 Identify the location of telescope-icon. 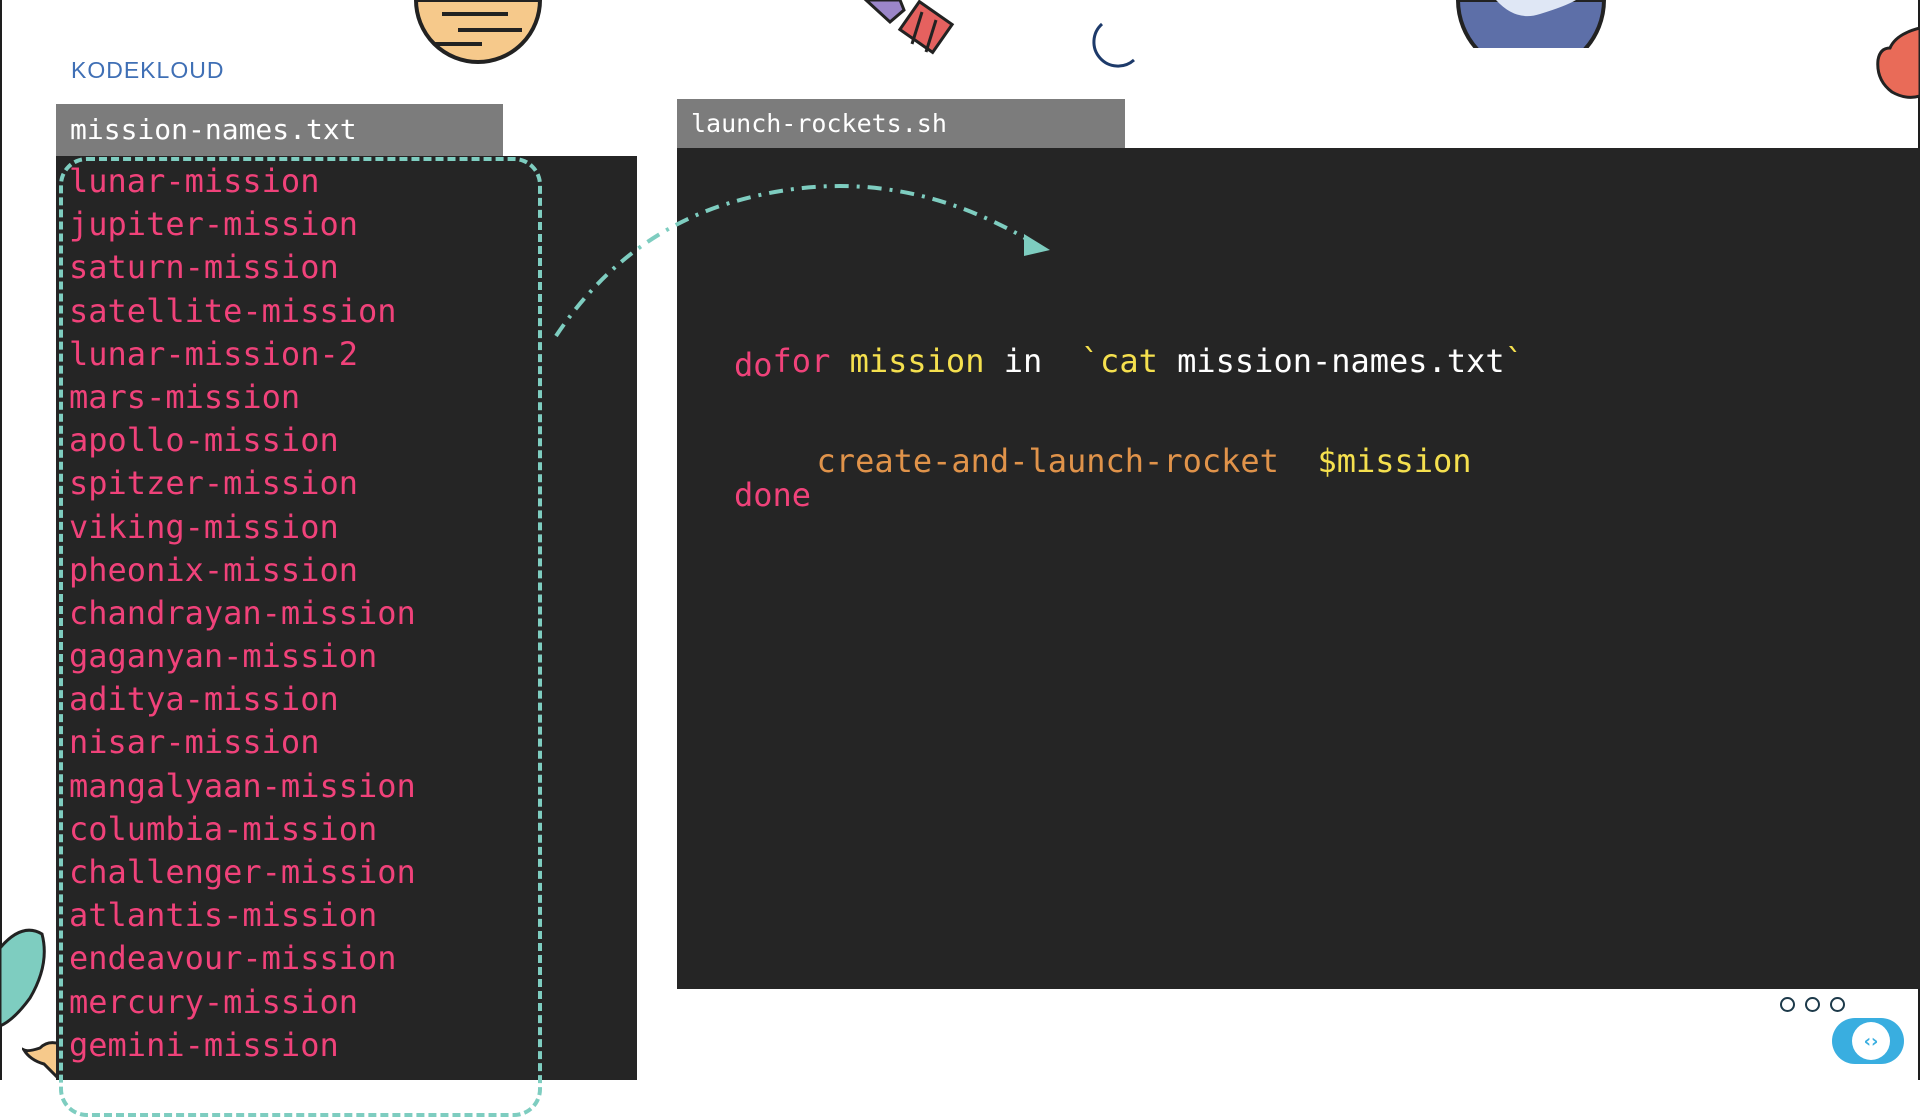
(909, 27).